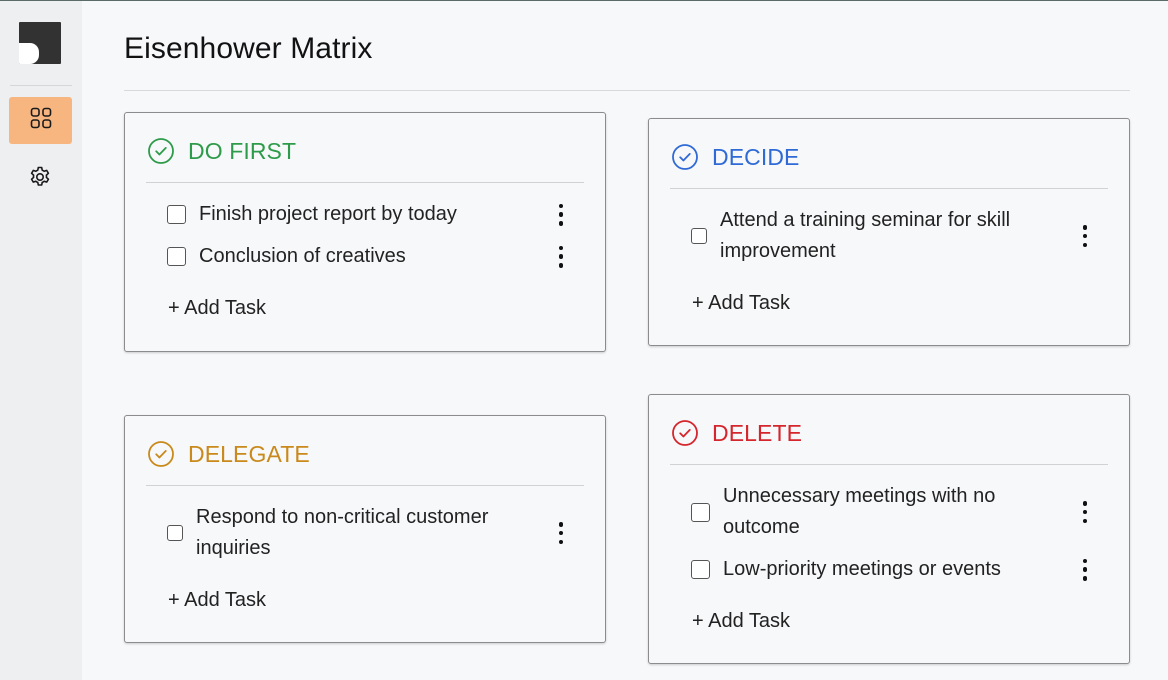  Describe the element at coordinates (328, 214) in the screenshot. I see `task-label: Finish project report by today` at that location.